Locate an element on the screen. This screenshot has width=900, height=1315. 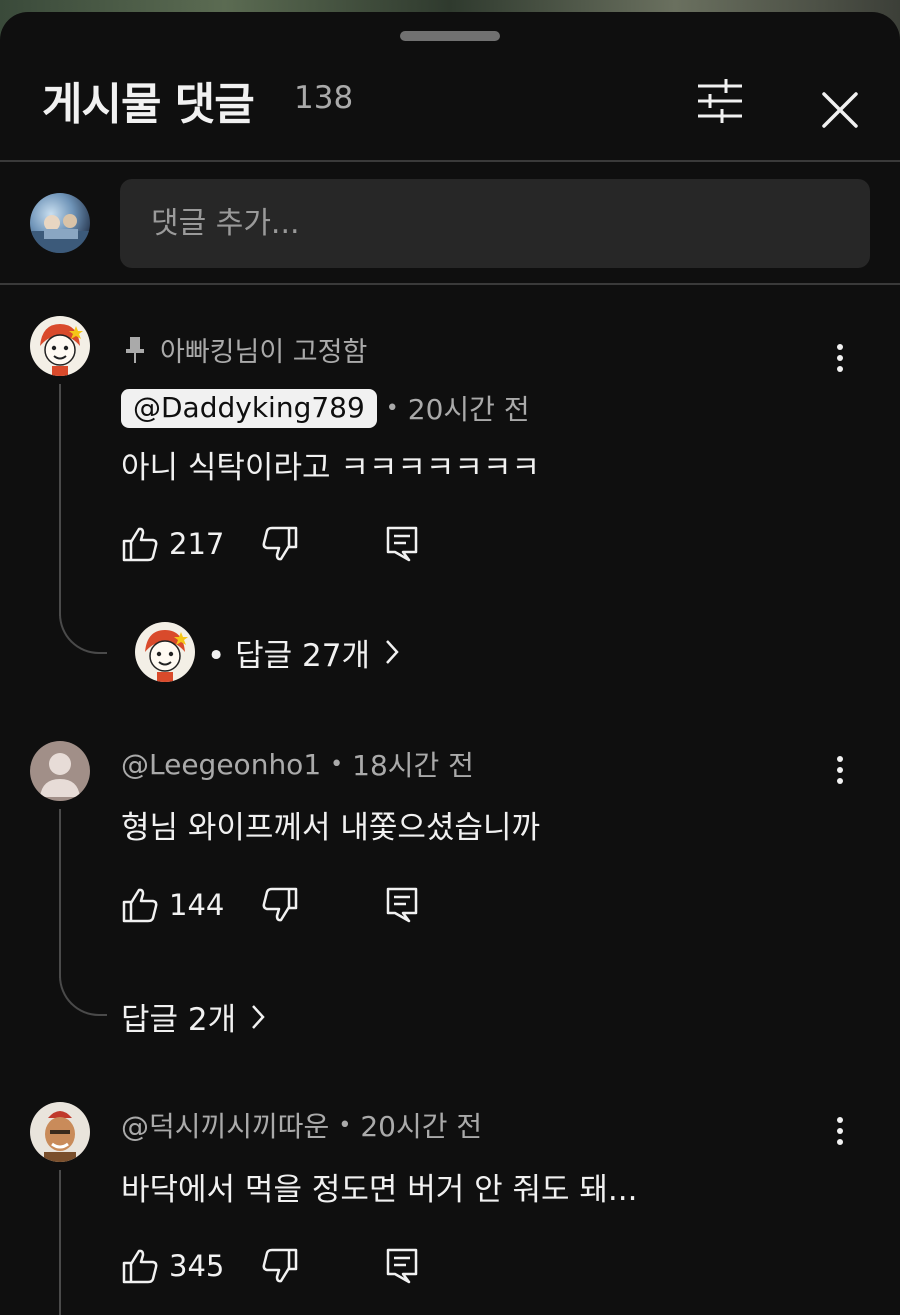
cartoon-character-avatar is located at coordinates (60, 1136).